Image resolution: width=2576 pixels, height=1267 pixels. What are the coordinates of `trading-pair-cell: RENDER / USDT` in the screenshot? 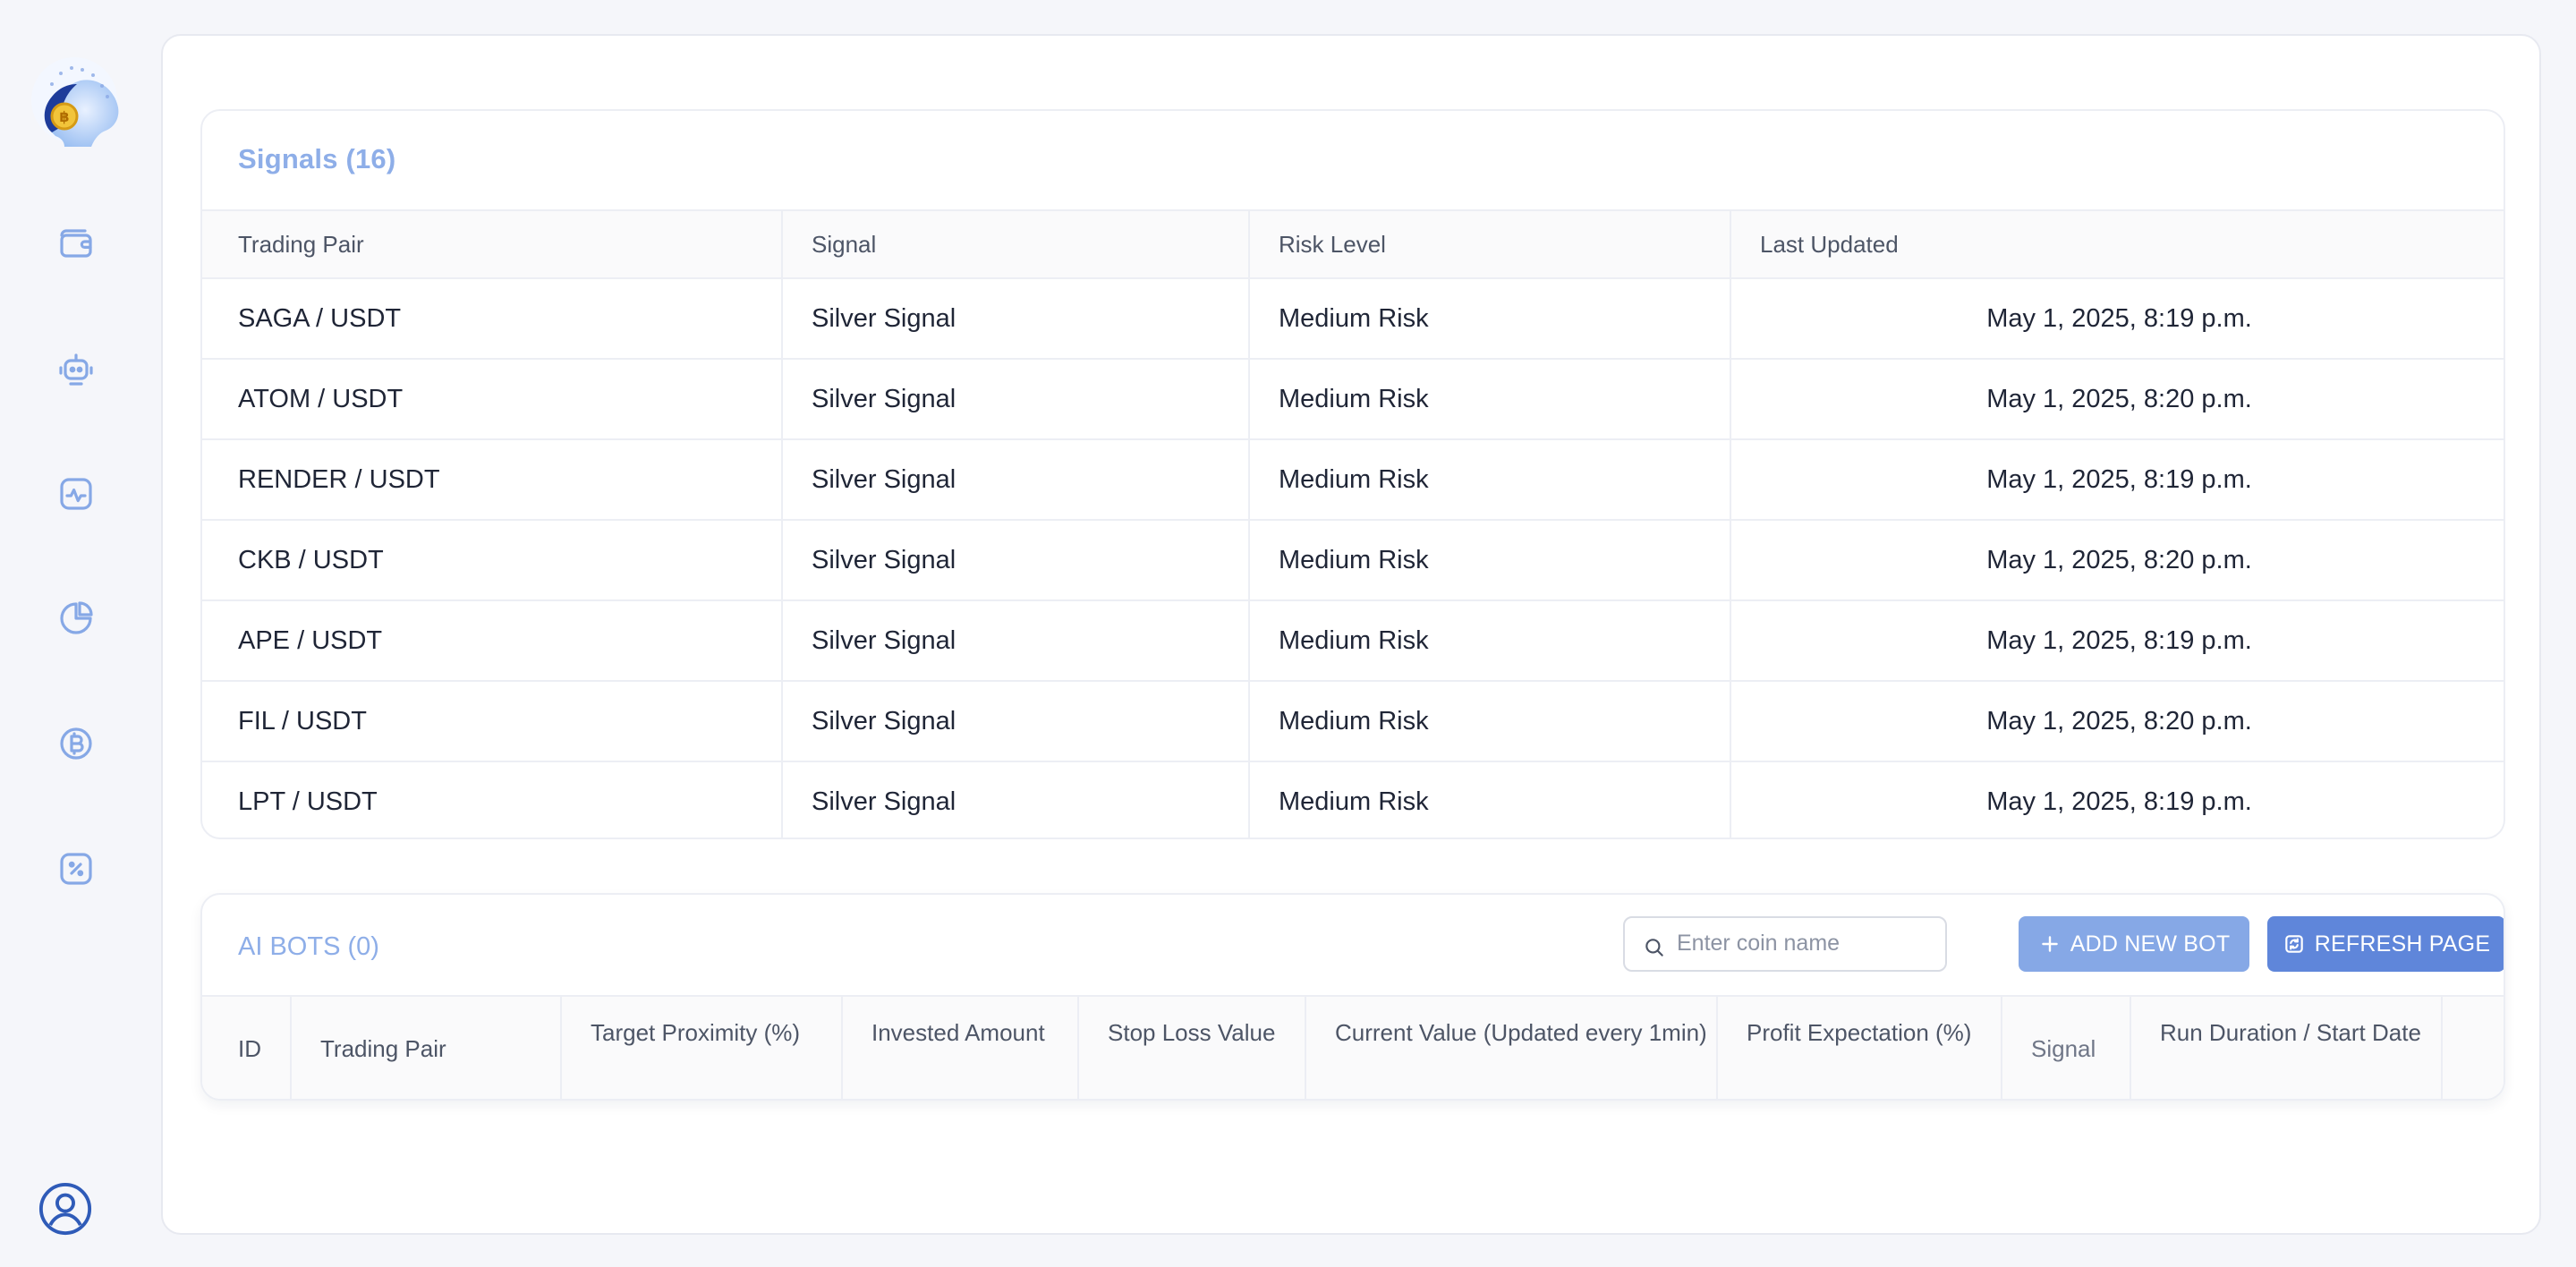 It's located at (492, 480).